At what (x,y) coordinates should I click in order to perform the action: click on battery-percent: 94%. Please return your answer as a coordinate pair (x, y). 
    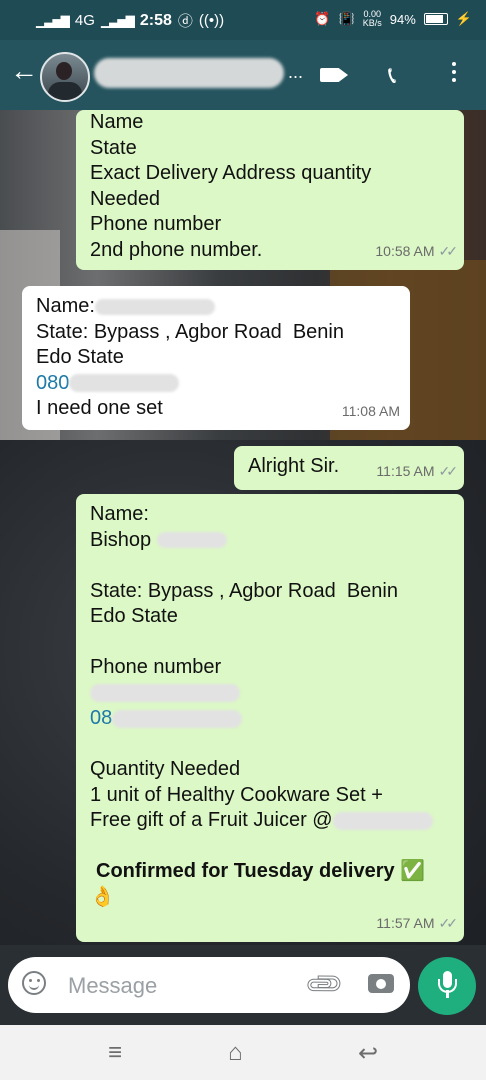
    Looking at the image, I should click on (402, 19).